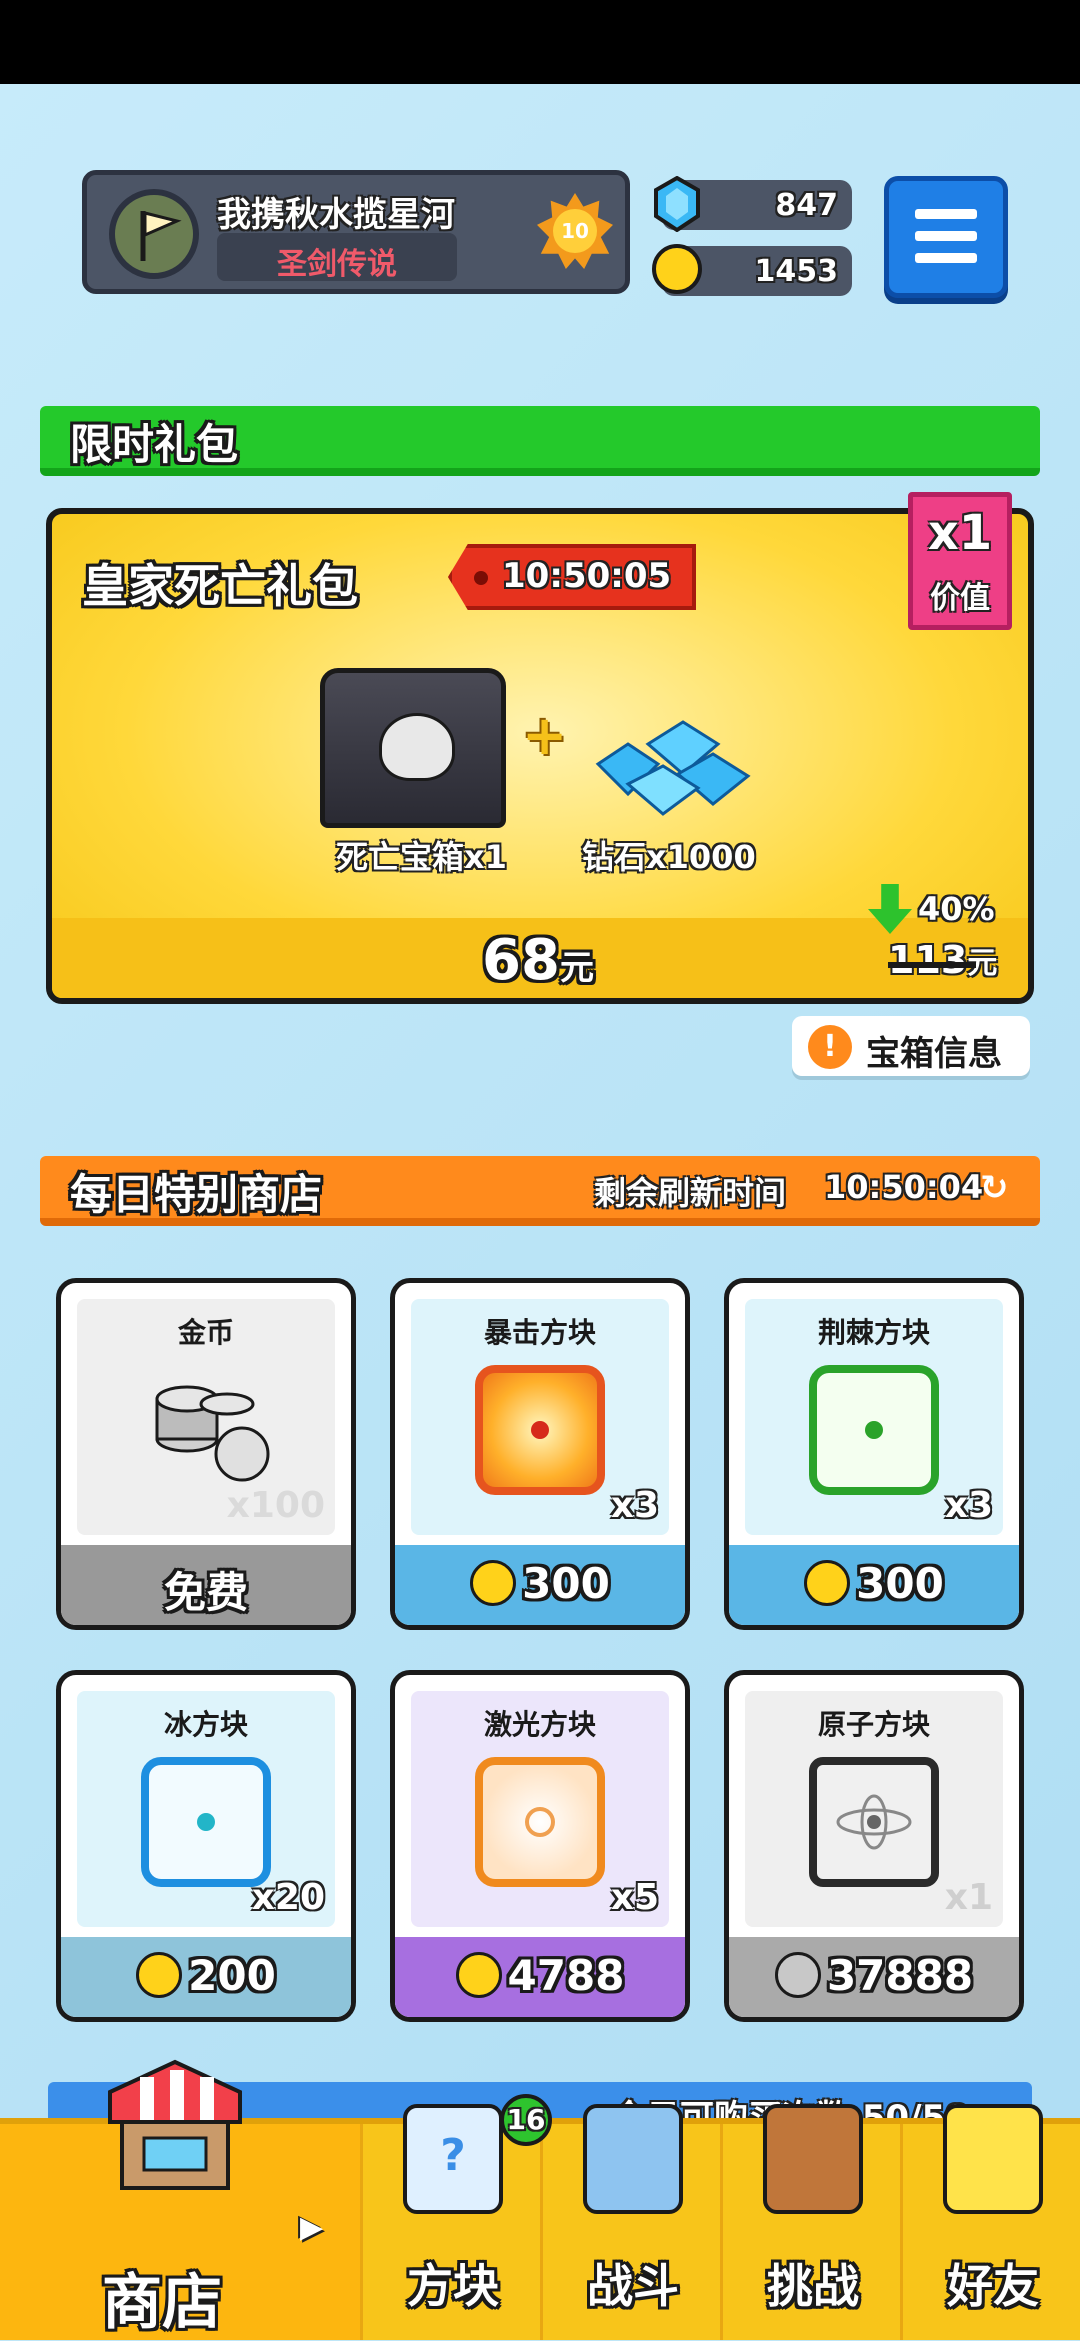 This screenshot has width=1080, height=2341. What do you see at coordinates (481, 578) in the screenshot?
I see `timer-dot-icon` at bounding box center [481, 578].